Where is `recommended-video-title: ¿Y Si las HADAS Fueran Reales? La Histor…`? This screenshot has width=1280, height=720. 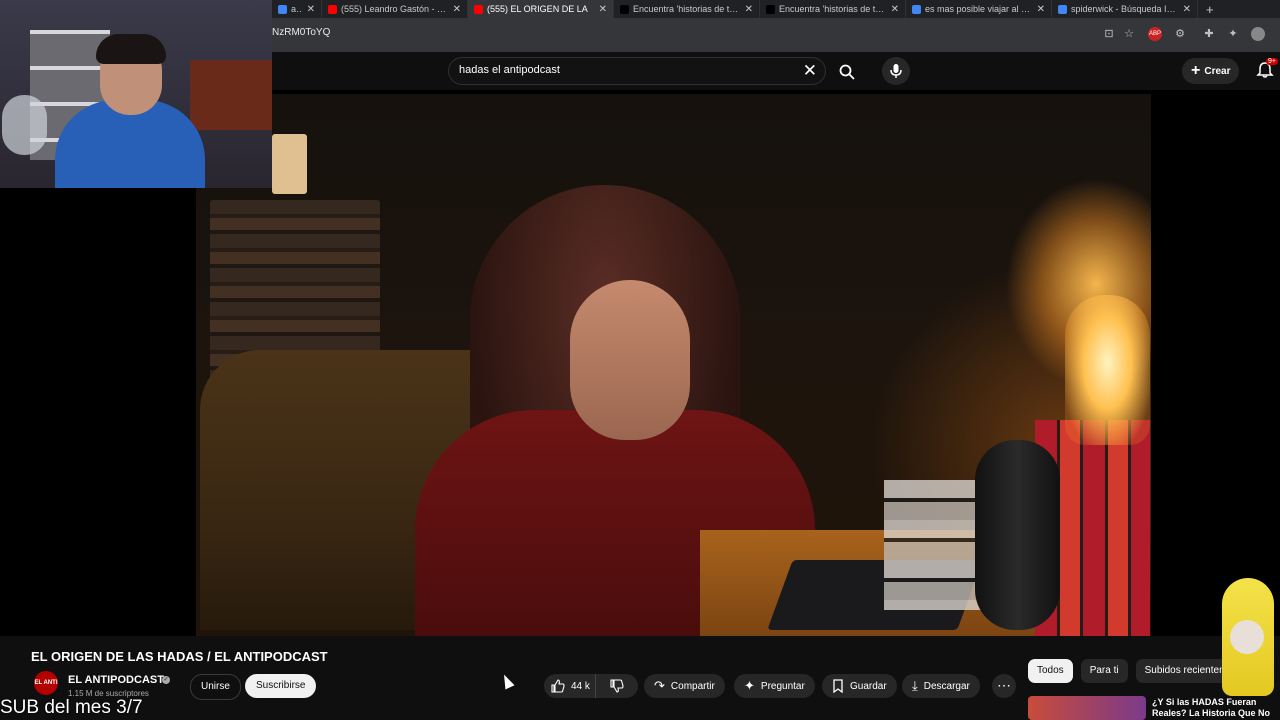
recommended-video-title: ¿Y Si las HADAS Fueran Reales? La Histor… is located at coordinates (1216, 708).